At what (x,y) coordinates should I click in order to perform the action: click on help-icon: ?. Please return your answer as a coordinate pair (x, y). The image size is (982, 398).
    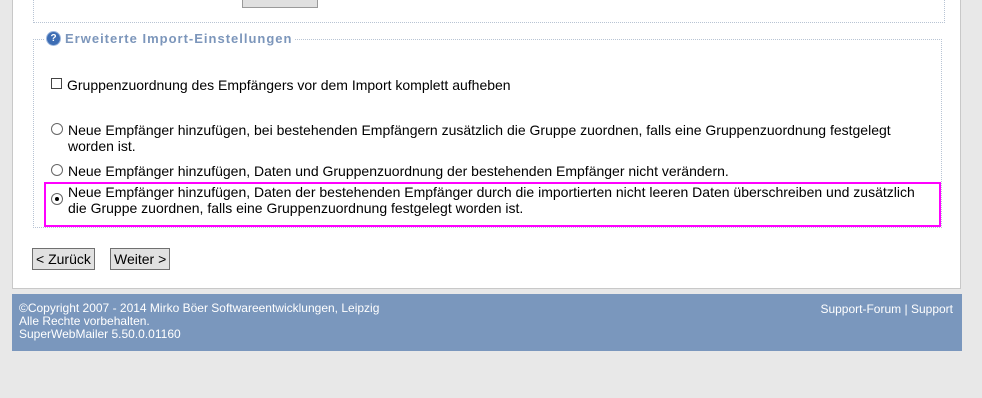
    Looking at the image, I should click on (53, 38).